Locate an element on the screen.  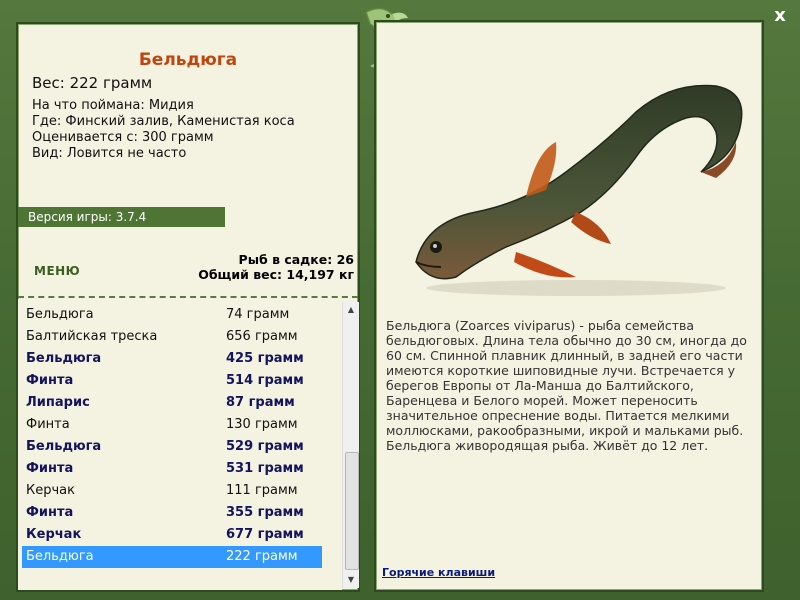
catch-fish-weight: 355 грамм is located at coordinates (265, 512).